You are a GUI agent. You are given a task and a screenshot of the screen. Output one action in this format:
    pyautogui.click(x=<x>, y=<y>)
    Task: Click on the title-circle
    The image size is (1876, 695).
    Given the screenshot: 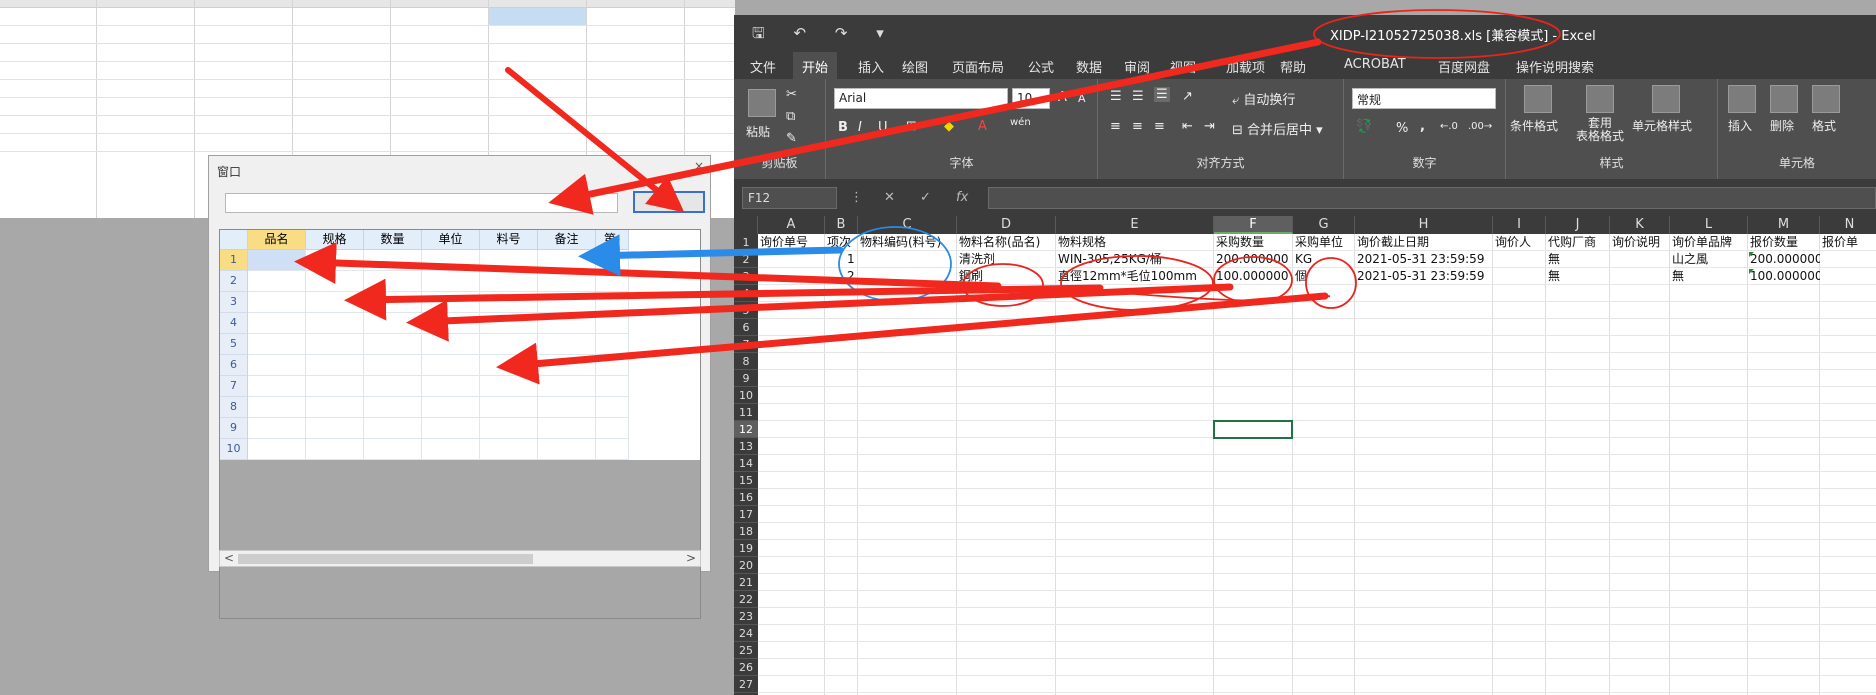 What is the action you would take?
    pyautogui.click(x=1437, y=34)
    